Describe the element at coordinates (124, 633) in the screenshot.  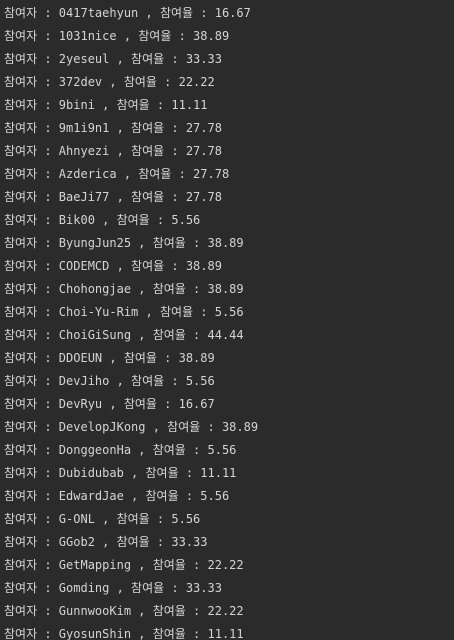
I see `console-line: 참여자 : GyosunShin , 참여율 : 11.11` at that location.